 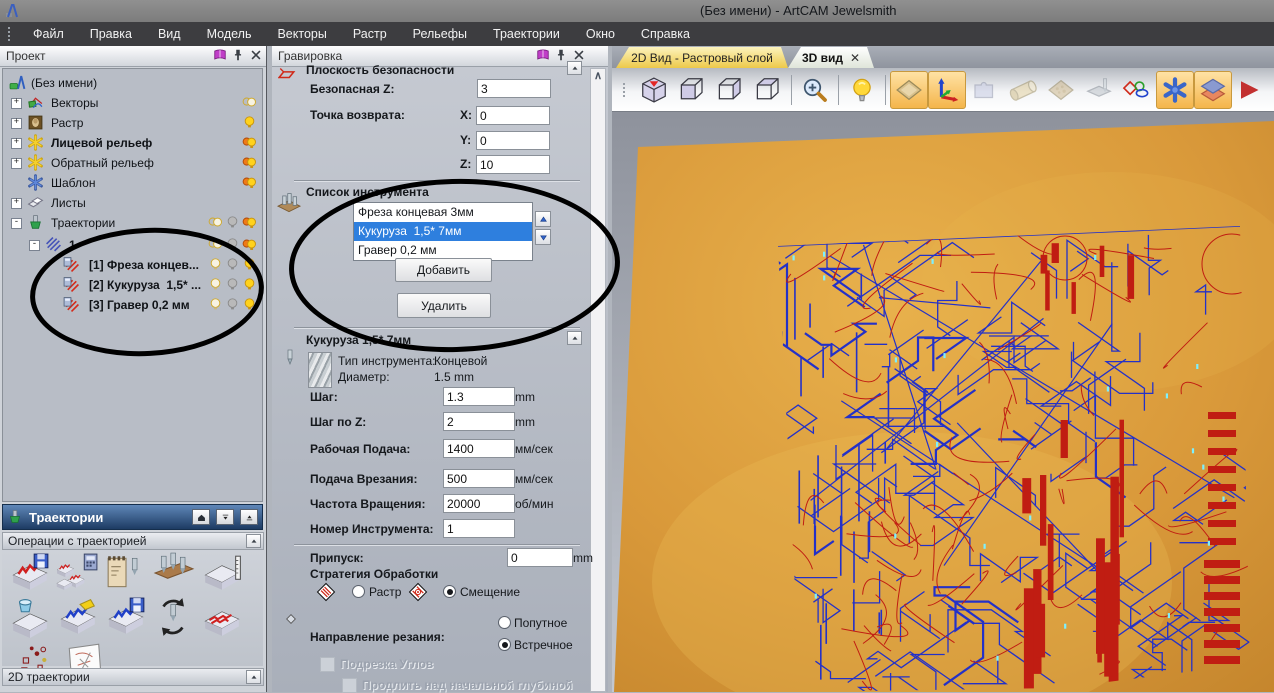 I want to click on tree-item: (Без имени), so click(x=132, y=83).